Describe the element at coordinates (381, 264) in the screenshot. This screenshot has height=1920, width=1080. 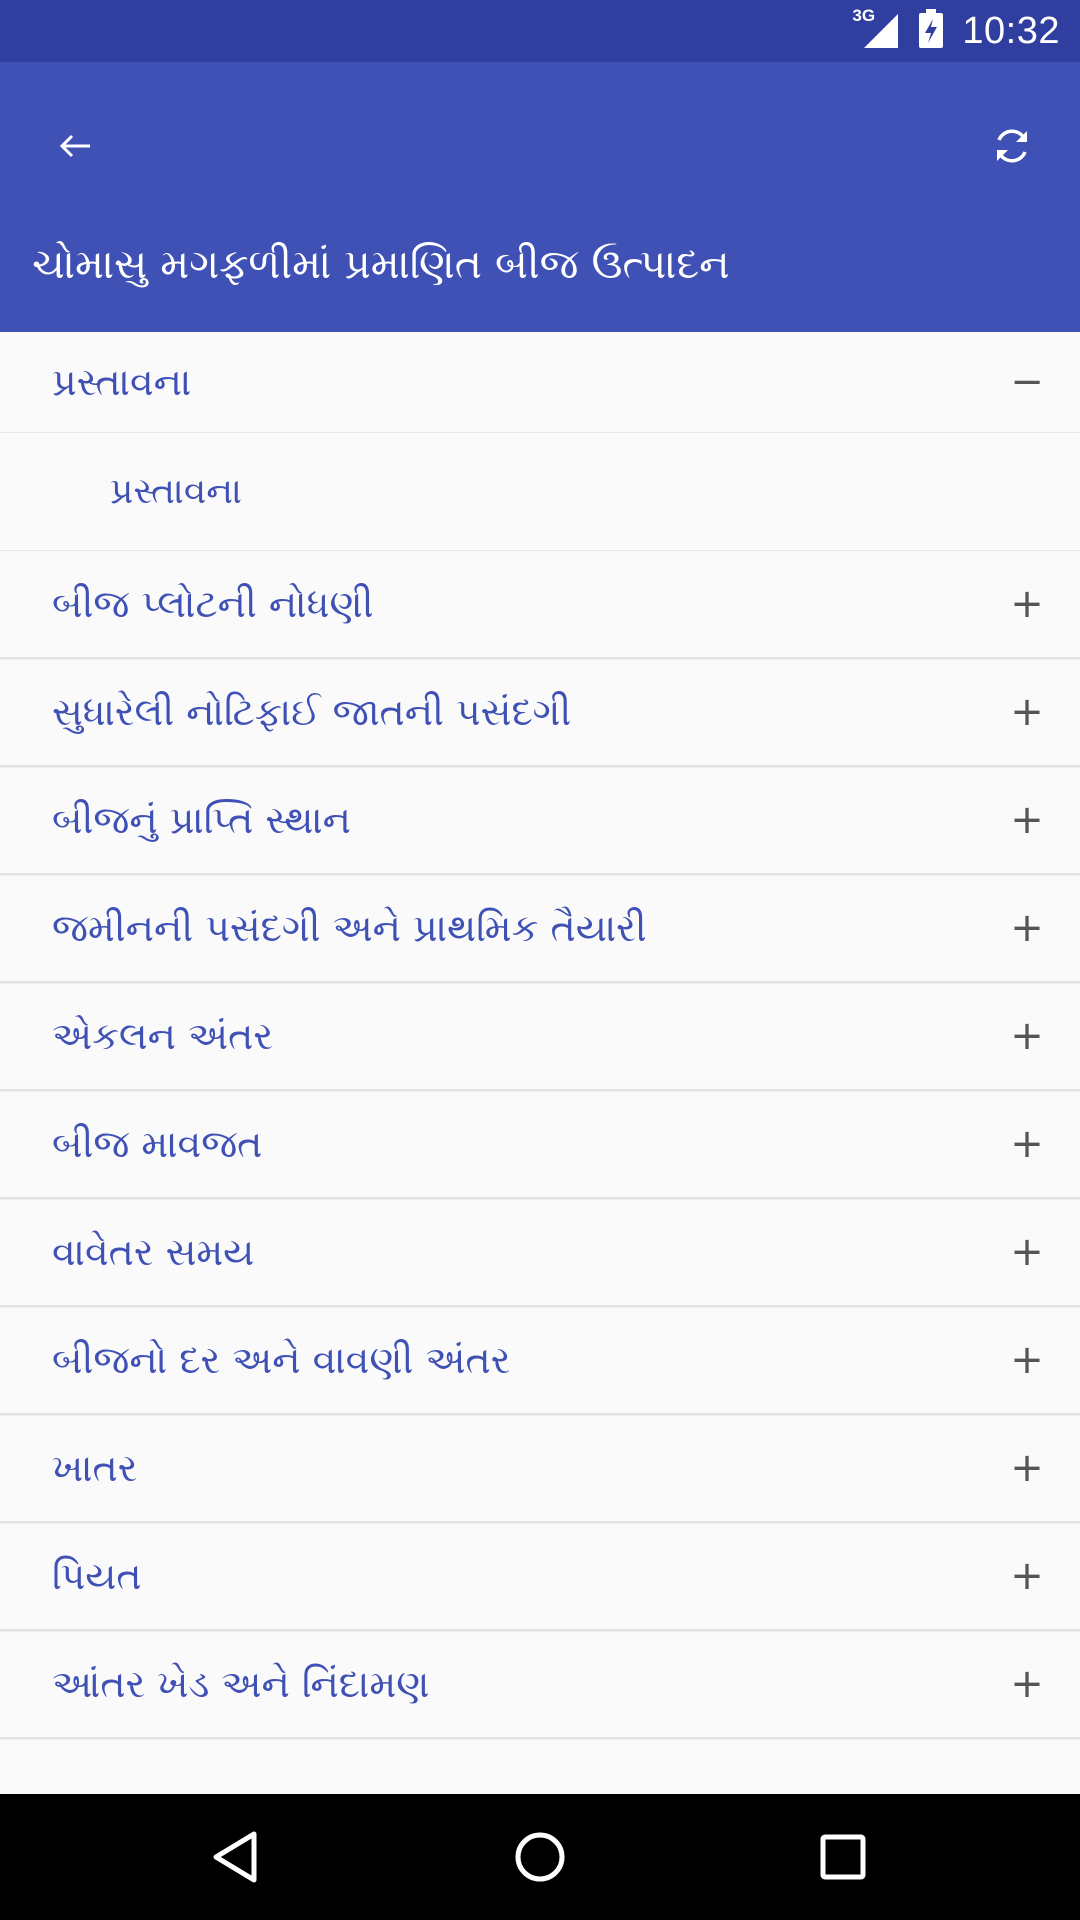
I see `page-title: ચોમાસુ મગફળીમાં પ્રમાણિત બીજ ઉત્પાદન` at that location.